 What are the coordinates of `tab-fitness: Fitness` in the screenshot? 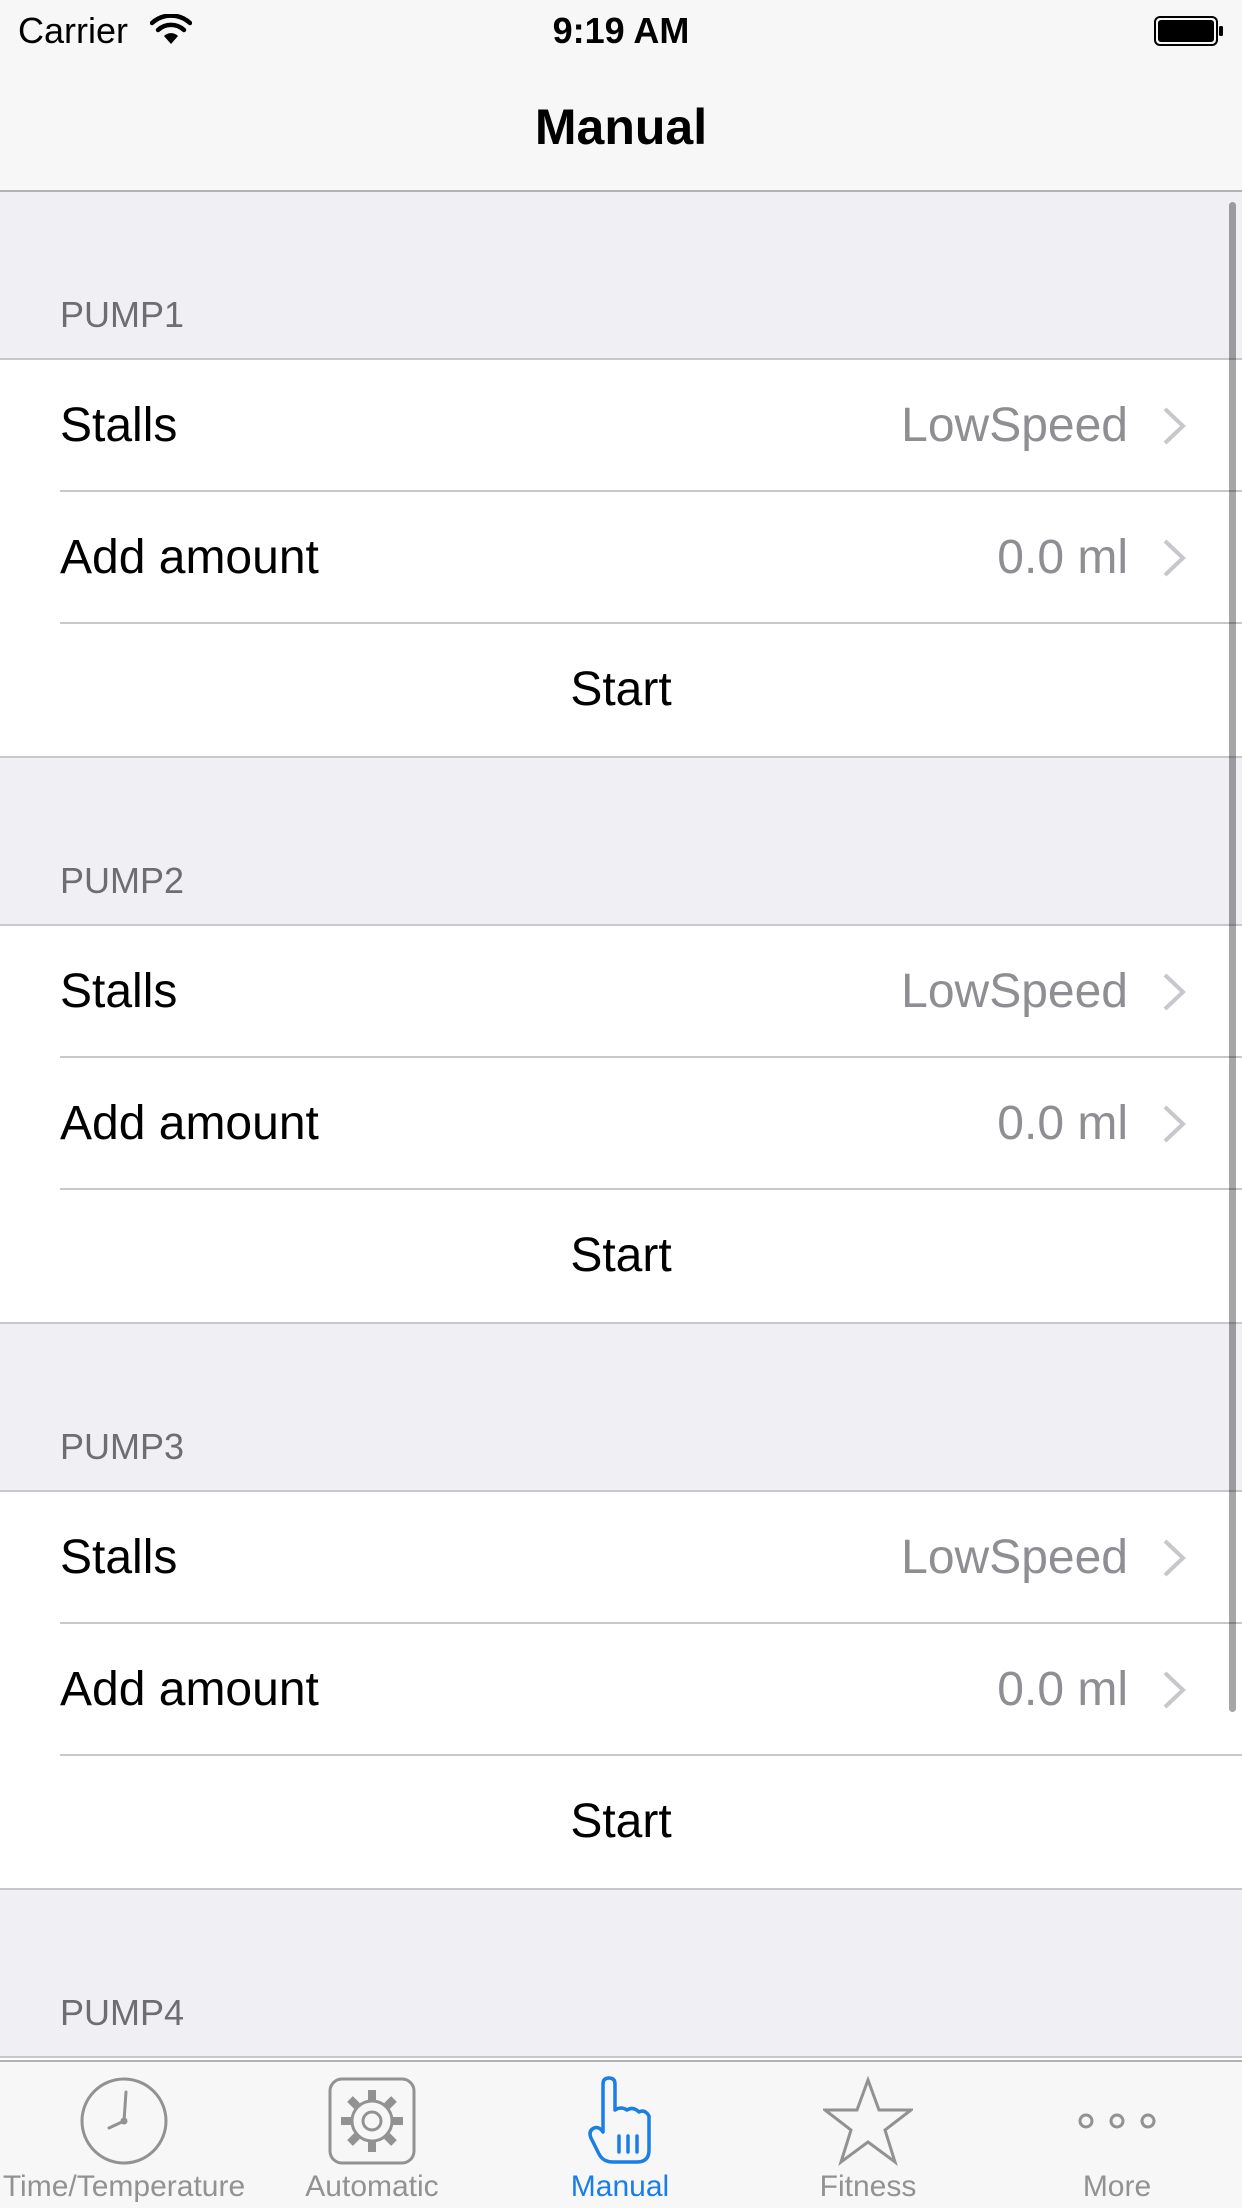 It's located at (868, 2135).